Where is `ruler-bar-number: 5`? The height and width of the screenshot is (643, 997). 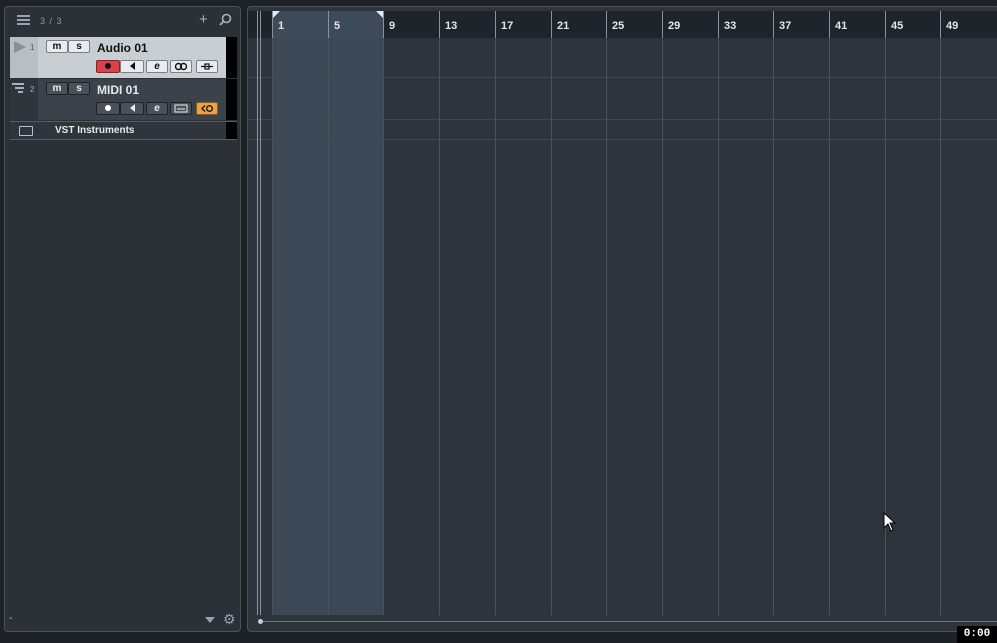 ruler-bar-number: 5 is located at coordinates (337, 26).